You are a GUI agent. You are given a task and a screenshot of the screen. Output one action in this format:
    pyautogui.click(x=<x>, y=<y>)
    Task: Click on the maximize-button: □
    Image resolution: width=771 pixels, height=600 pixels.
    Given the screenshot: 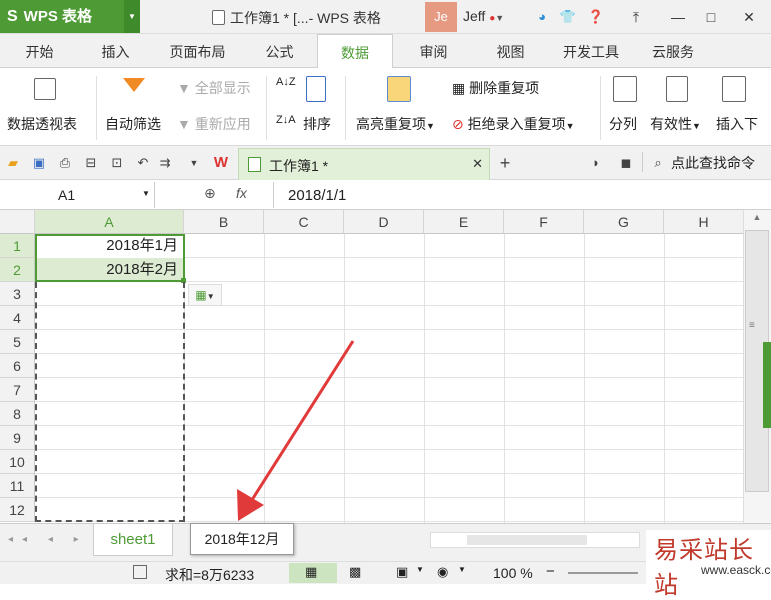 What is the action you would take?
    pyautogui.click(x=711, y=17)
    